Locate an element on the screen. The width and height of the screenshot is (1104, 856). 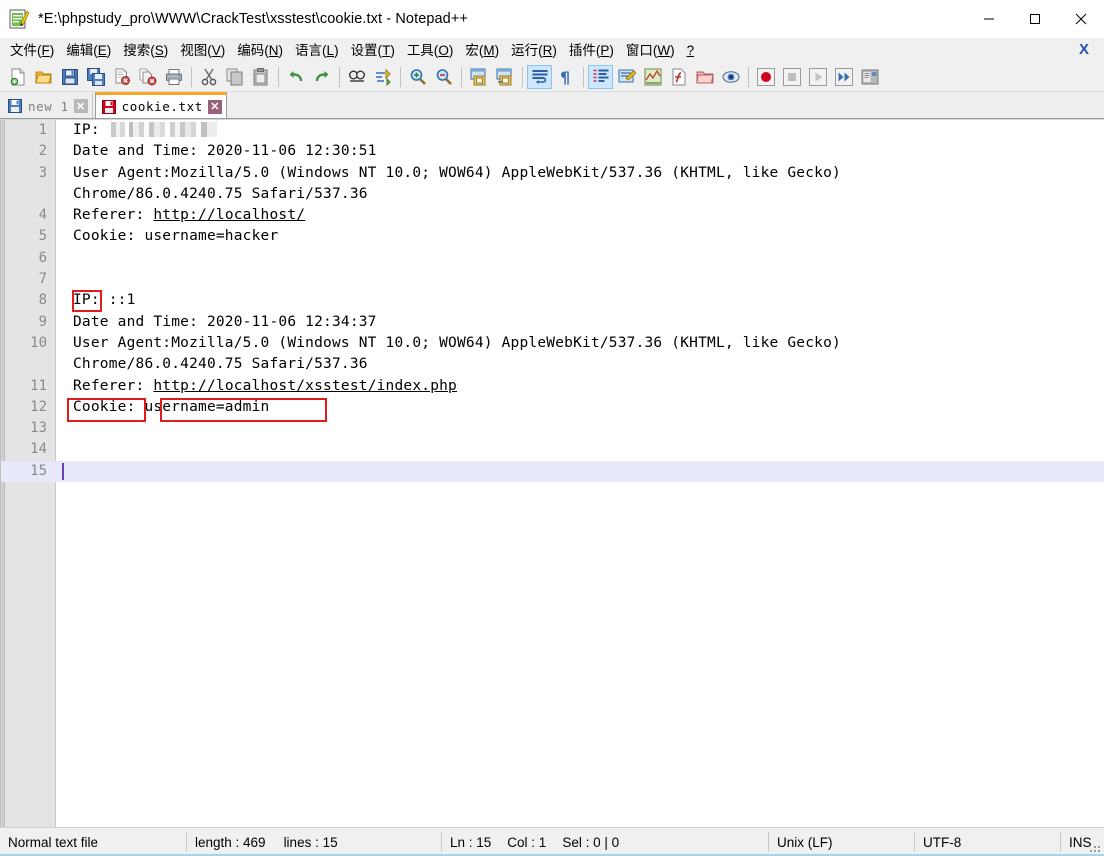
zoom-in-button is located at coordinates (417, 77).